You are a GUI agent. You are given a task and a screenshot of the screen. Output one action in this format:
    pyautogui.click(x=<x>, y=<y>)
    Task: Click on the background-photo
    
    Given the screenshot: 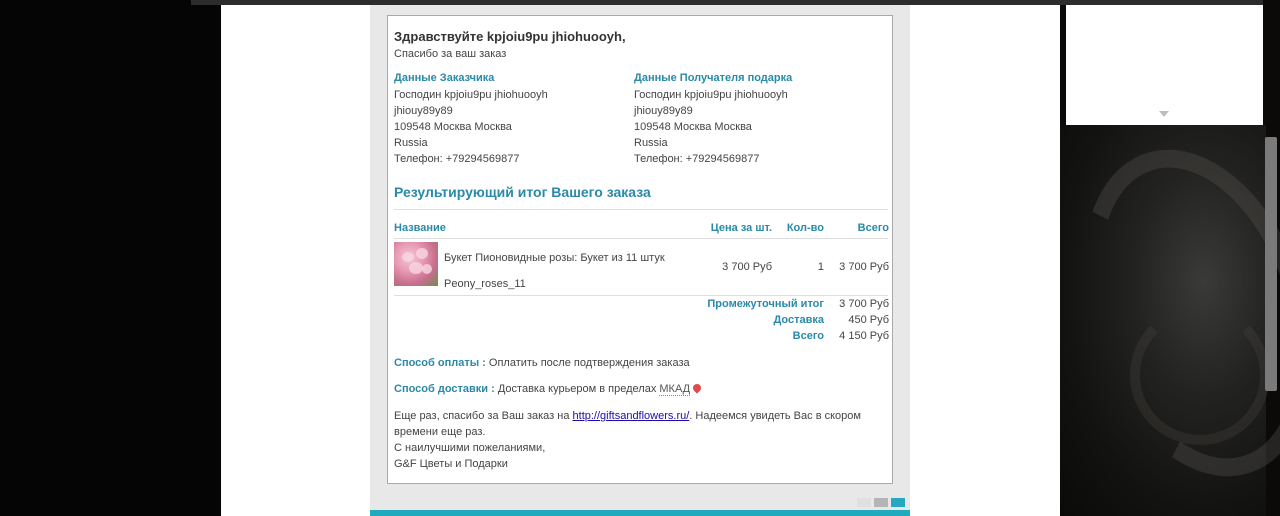 What is the action you would take?
    pyautogui.click(x=1161, y=317)
    